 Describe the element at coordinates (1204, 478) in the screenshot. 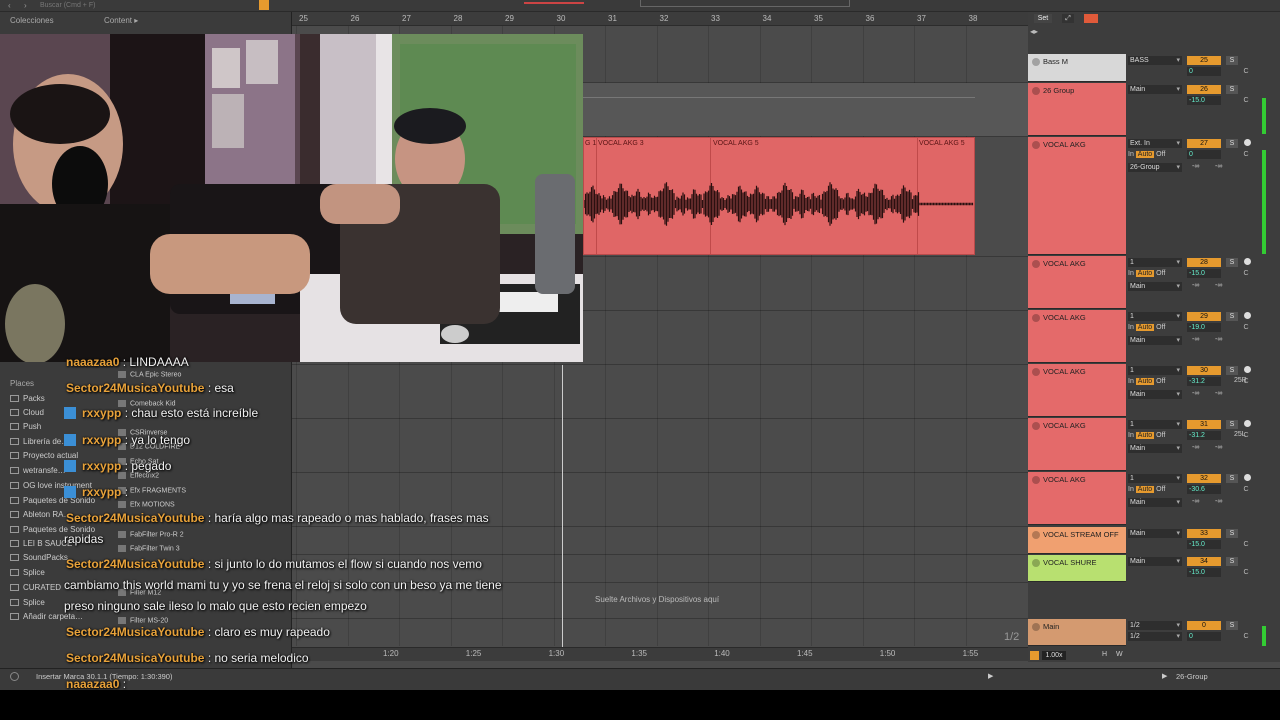

I see `track-number: 32` at that location.